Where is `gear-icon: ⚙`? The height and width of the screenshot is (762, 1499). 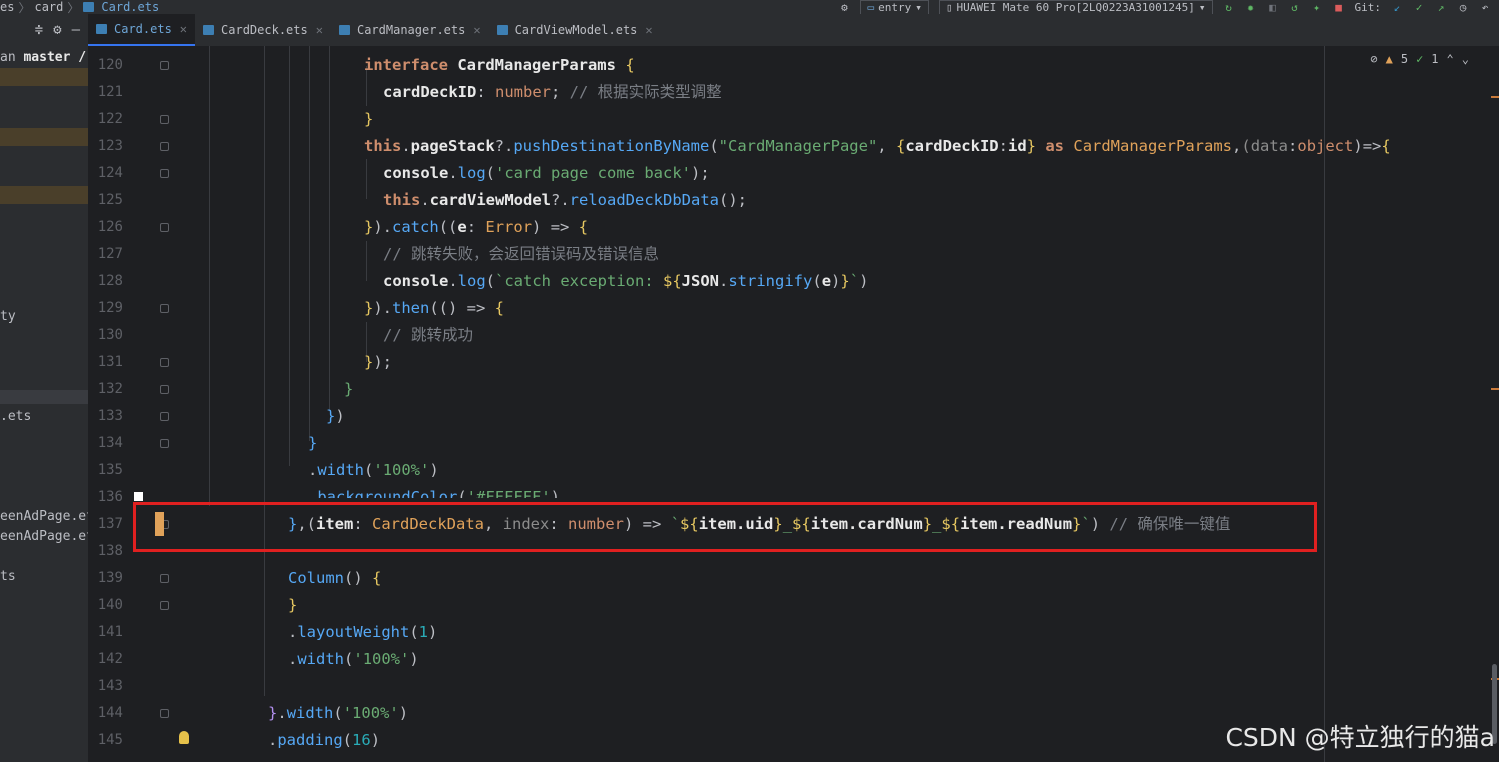
gear-icon: ⚙ is located at coordinates (57, 30).